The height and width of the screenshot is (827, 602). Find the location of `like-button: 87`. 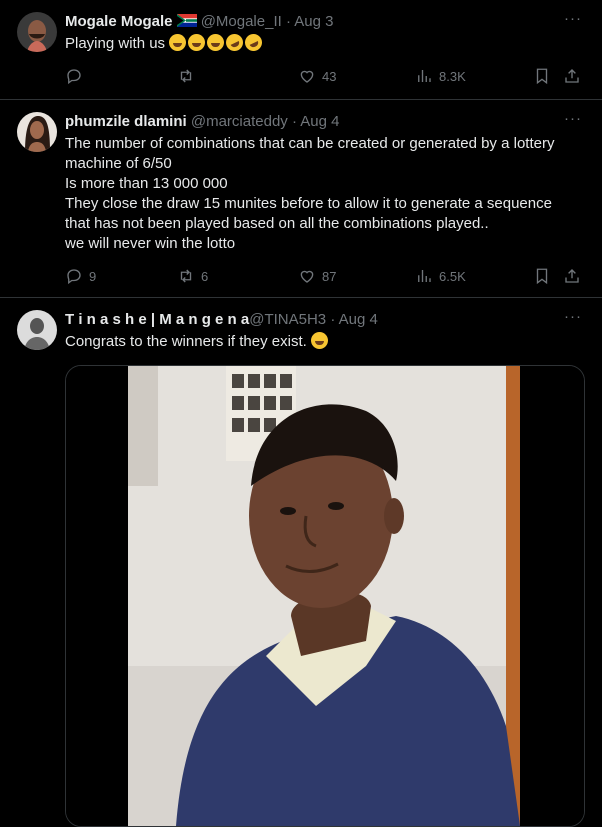

like-button: 87 is located at coordinates (317, 276).